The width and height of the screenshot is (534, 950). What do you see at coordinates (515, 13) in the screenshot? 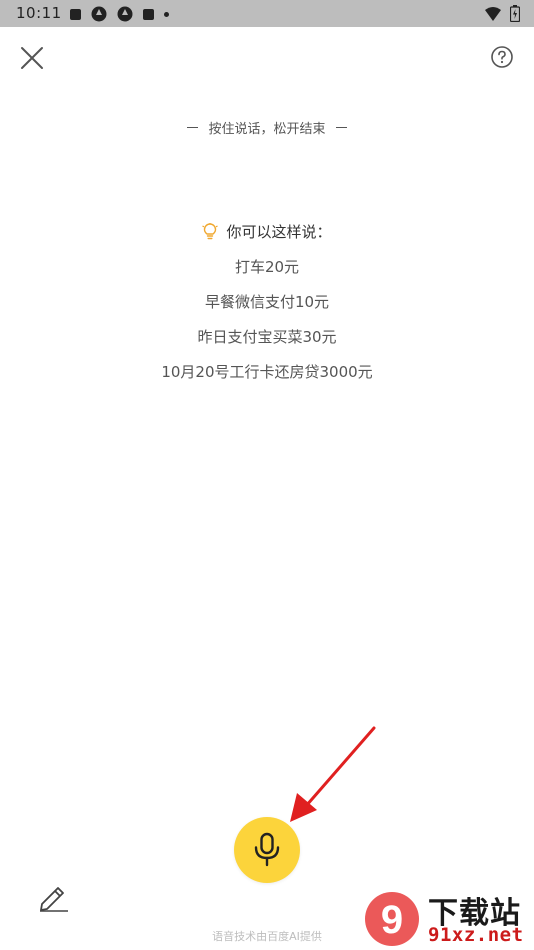
I see `battery-icon` at bounding box center [515, 13].